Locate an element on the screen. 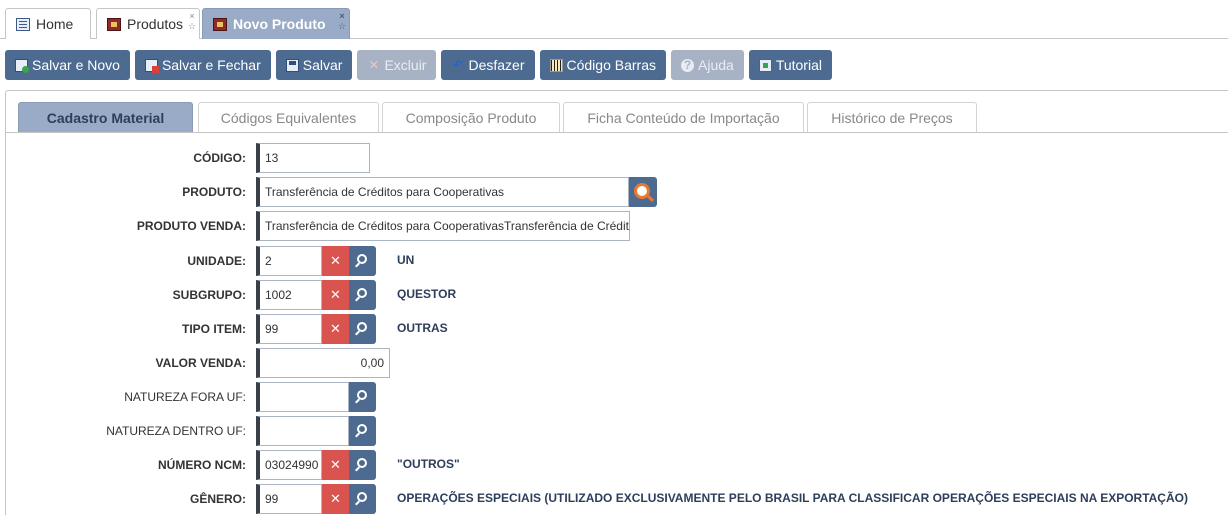  ajuda-button: ? Ajuda is located at coordinates (707, 65).